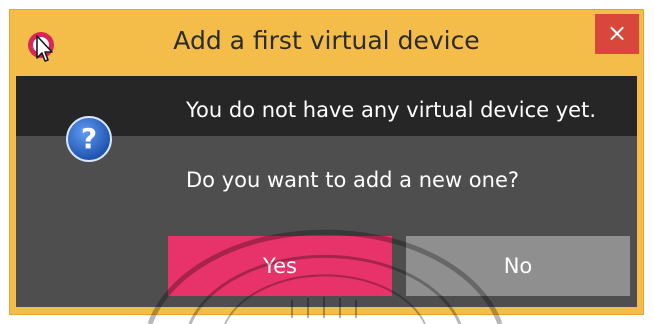 The height and width of the screenshot is (324, 654). Describe the element at coordinates (391, 110) in the screenshot. I see `message-line-1: You do not have any virtual device yet.` at that location.